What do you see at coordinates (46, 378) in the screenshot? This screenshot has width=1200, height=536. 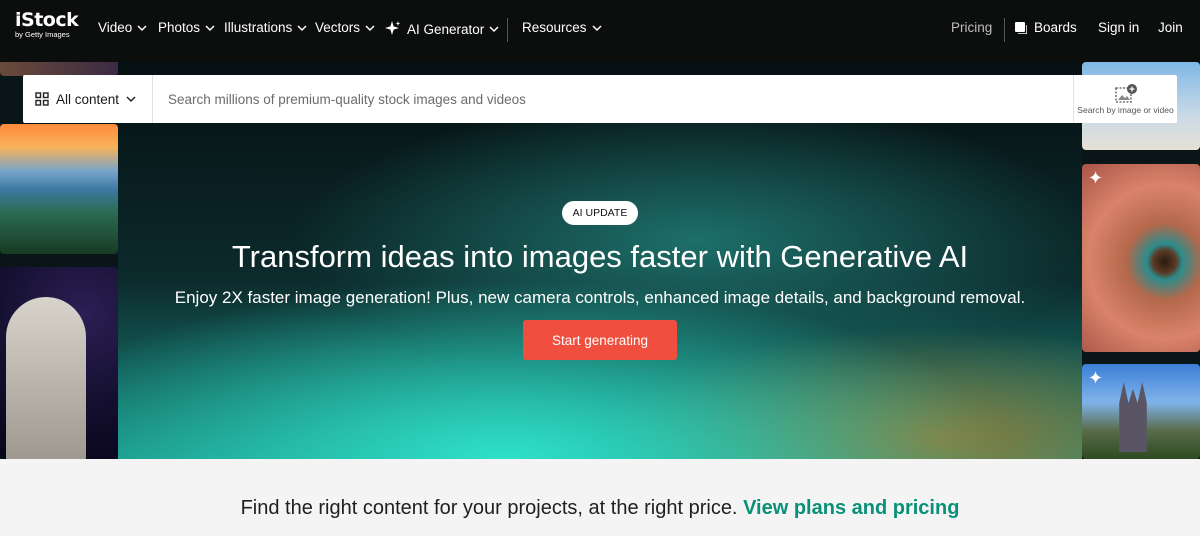 I see `statue-figure` at bounding box center [46, 378].